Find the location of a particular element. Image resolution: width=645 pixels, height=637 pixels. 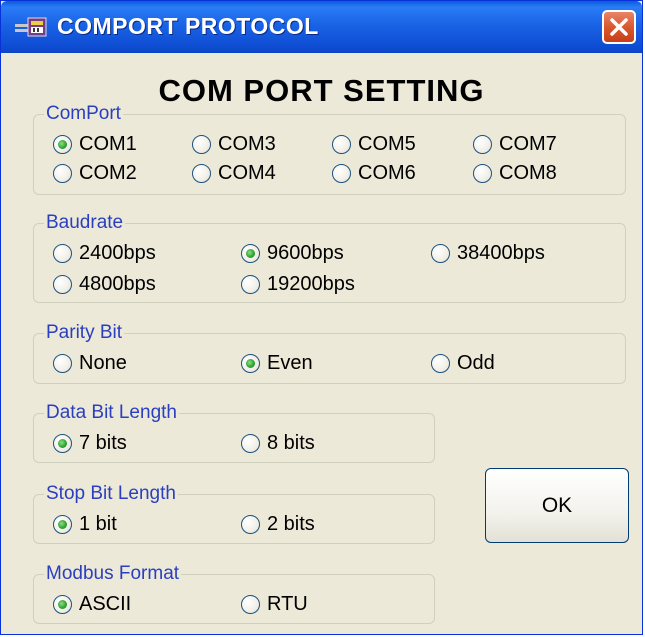

radio-label: COM7 is located at coordinates (528, 143).